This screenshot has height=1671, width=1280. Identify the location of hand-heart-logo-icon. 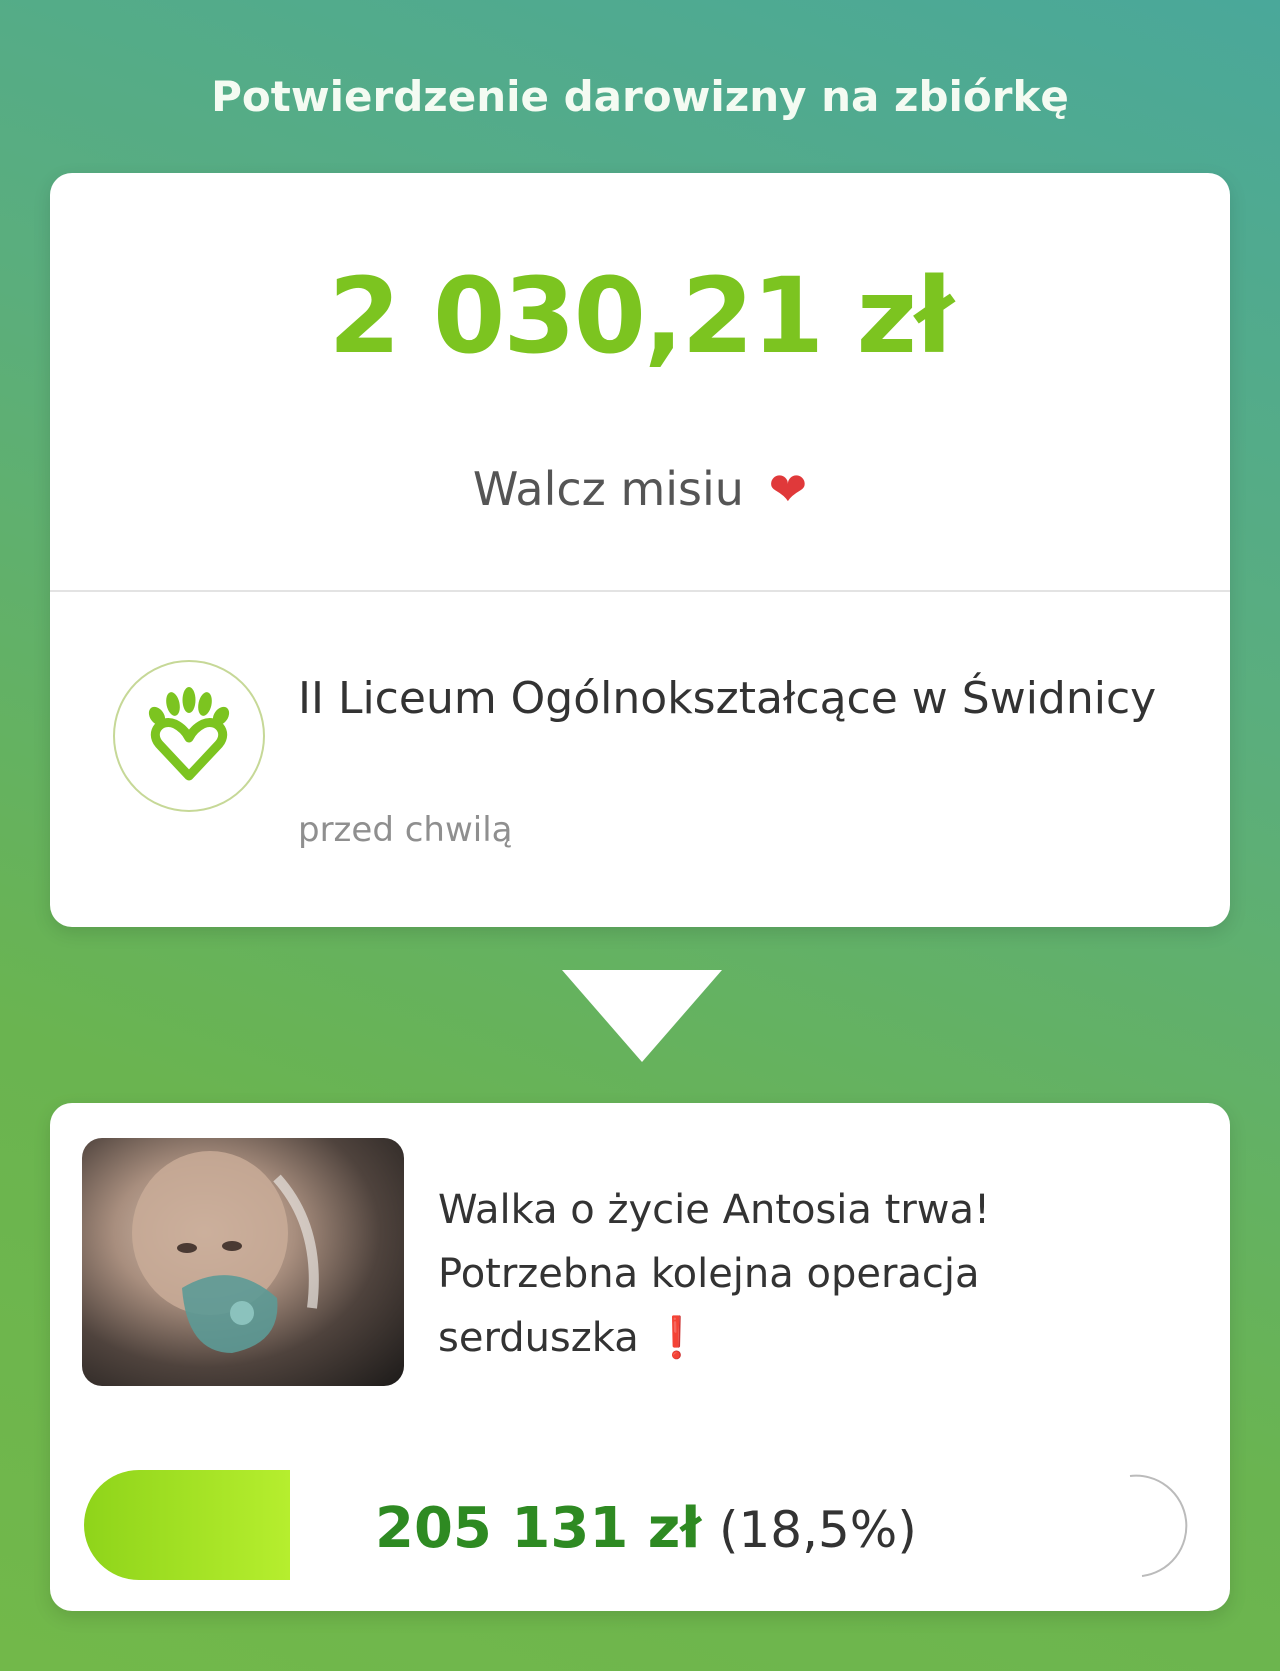
(189, 734).